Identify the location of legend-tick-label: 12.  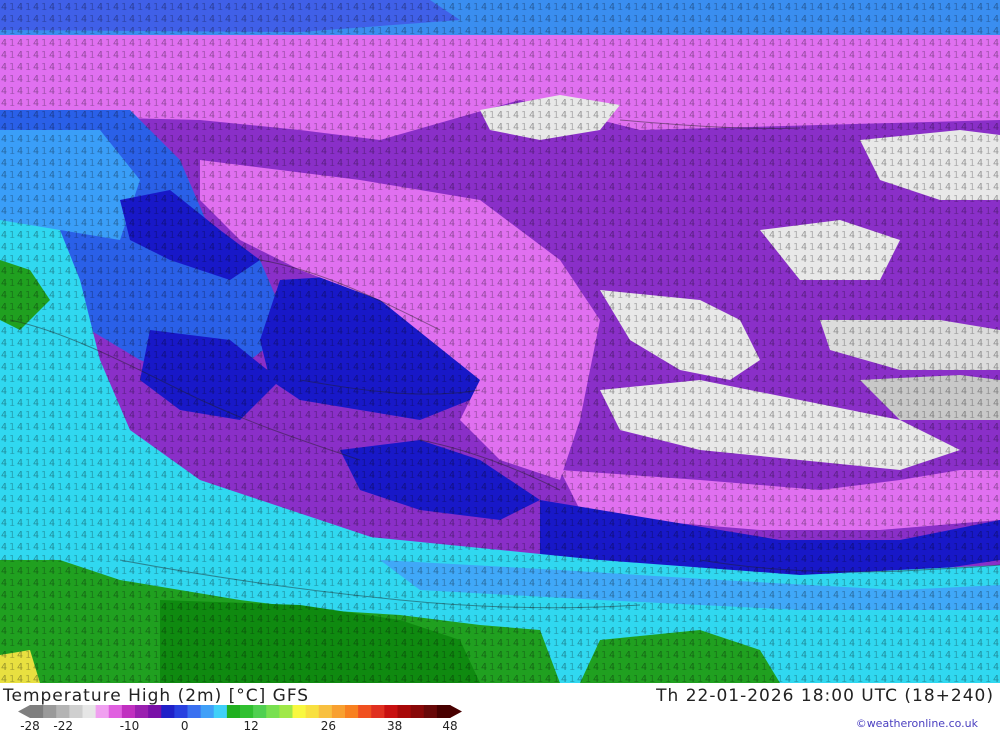
(250, 726).